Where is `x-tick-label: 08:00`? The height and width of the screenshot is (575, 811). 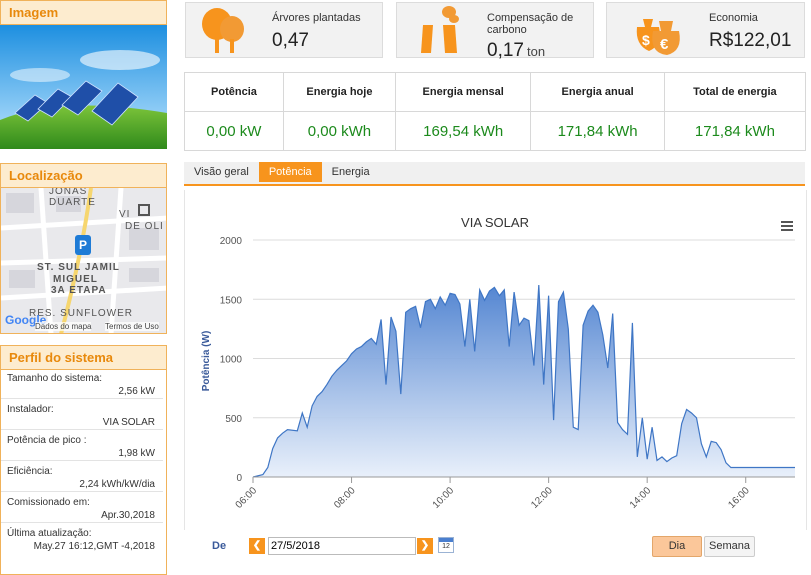
x-tick-label: 08:00 is located at coordinates (345, 498).